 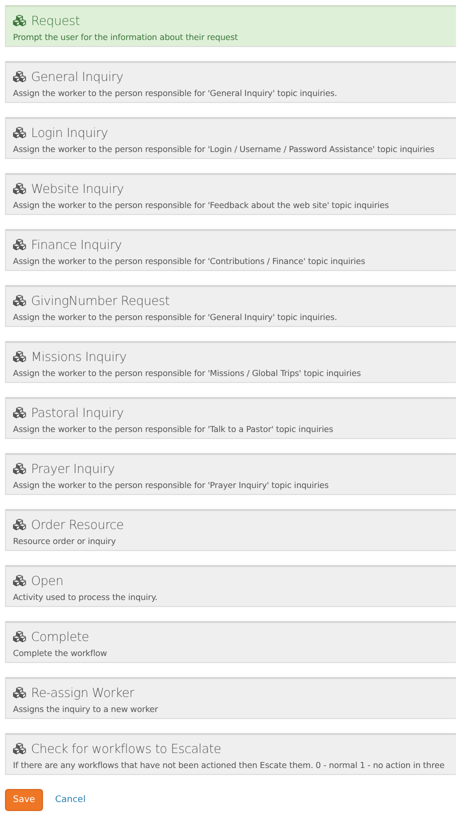 I want to click on activity-card: General Inquiry Assign the worker to the person responsible for 'General Inquiry' topic inquiries., so click(x=230, y=82).